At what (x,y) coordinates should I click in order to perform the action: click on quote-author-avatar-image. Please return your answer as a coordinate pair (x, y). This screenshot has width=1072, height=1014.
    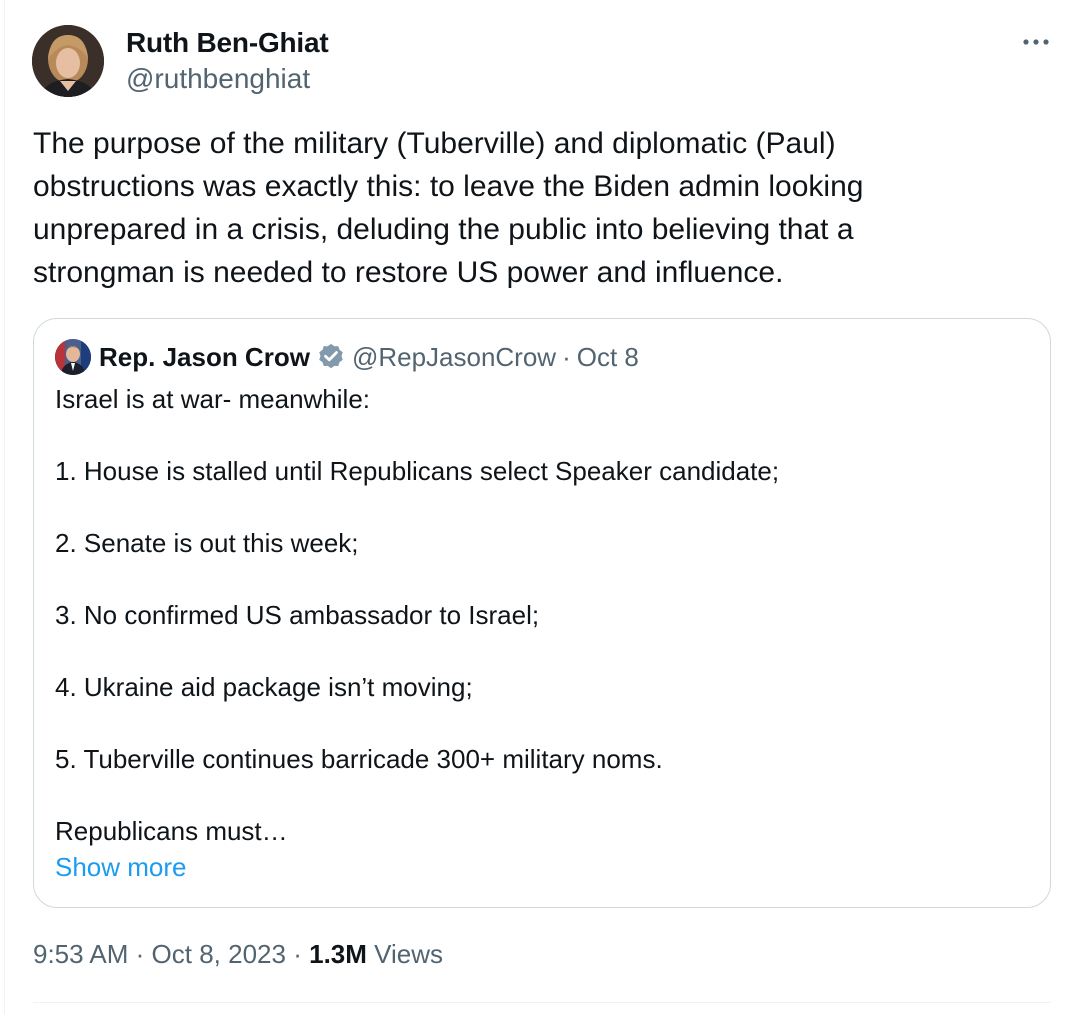
    Looking at the image, I should click on (73, 357).